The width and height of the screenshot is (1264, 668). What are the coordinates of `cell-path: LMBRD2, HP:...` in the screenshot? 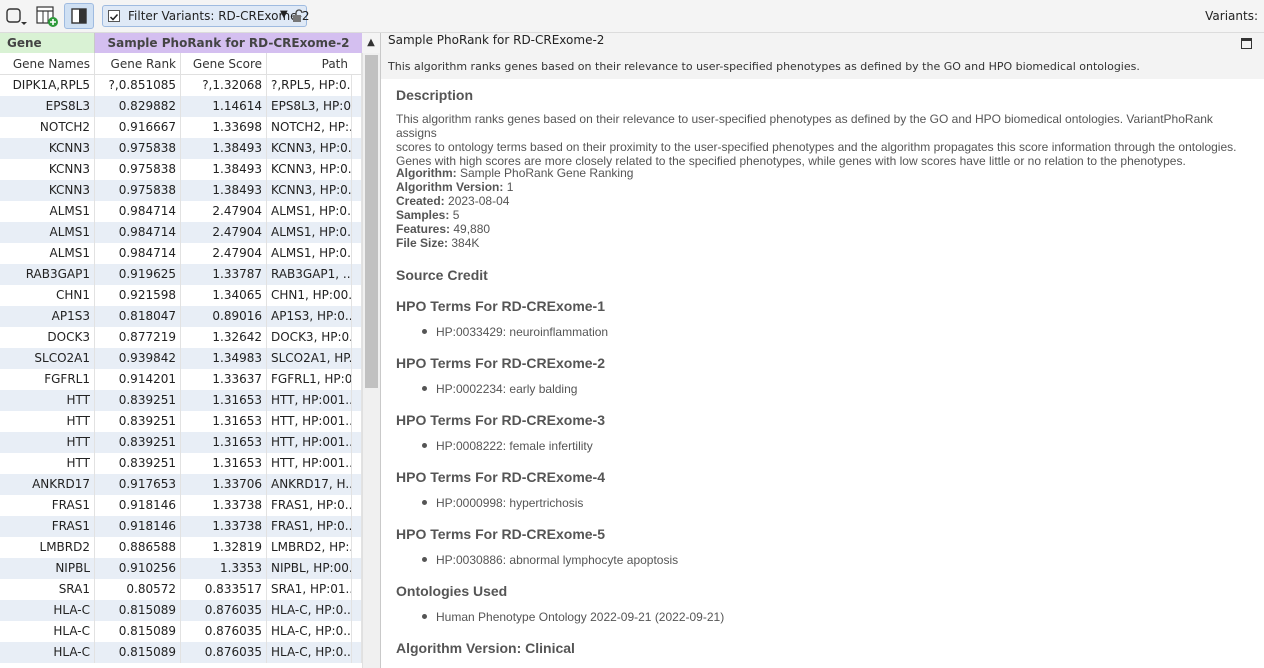 It's located at (309, 547).